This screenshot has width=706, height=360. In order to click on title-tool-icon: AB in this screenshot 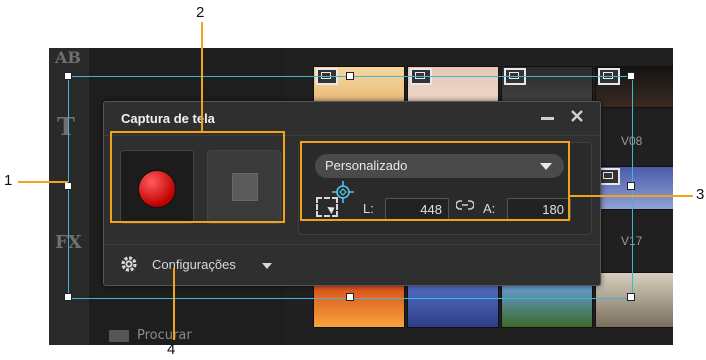, I will do `click(68, 57)`.